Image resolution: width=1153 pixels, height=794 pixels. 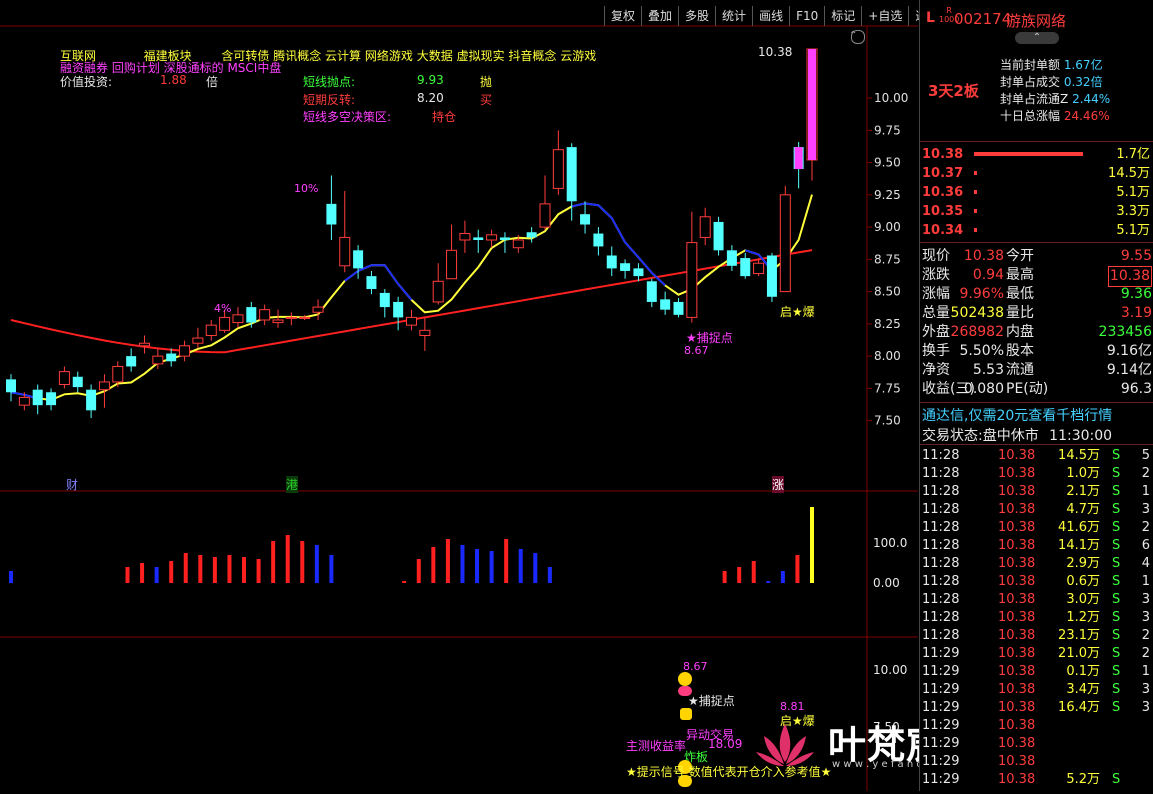 I want to click on finance-marker: 财, so click(x=72, y=484).